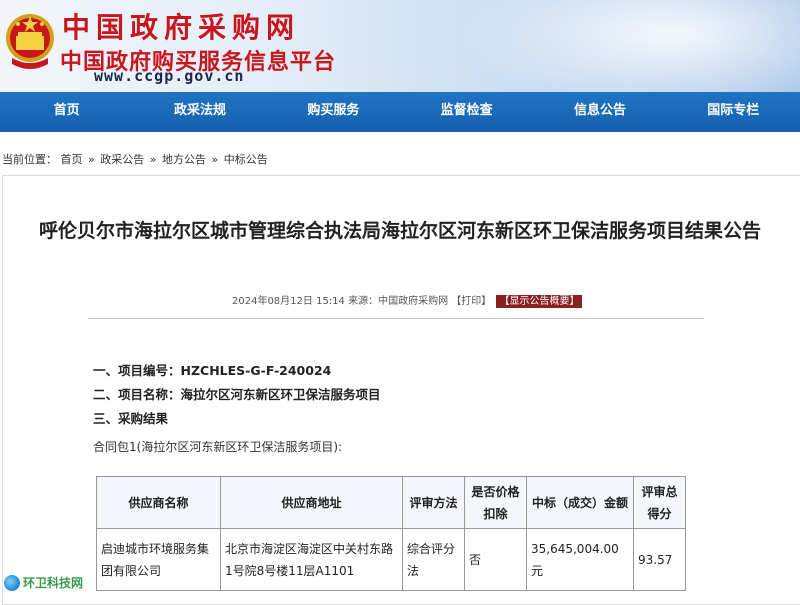 The height and width of the screenshot is (605, 800). I want to click on cell-review-method: 综合评分法, so click(433, 559).